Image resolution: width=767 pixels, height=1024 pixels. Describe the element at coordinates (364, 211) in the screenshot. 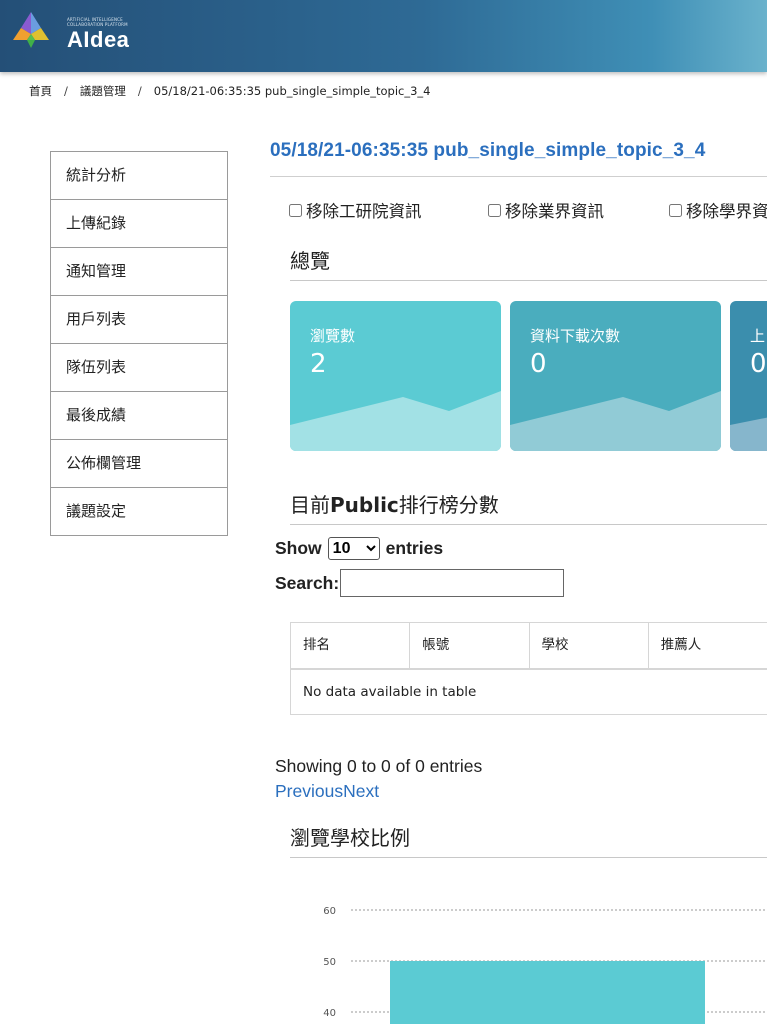

I see `filter-label: 移除工研院資訊` at that location.